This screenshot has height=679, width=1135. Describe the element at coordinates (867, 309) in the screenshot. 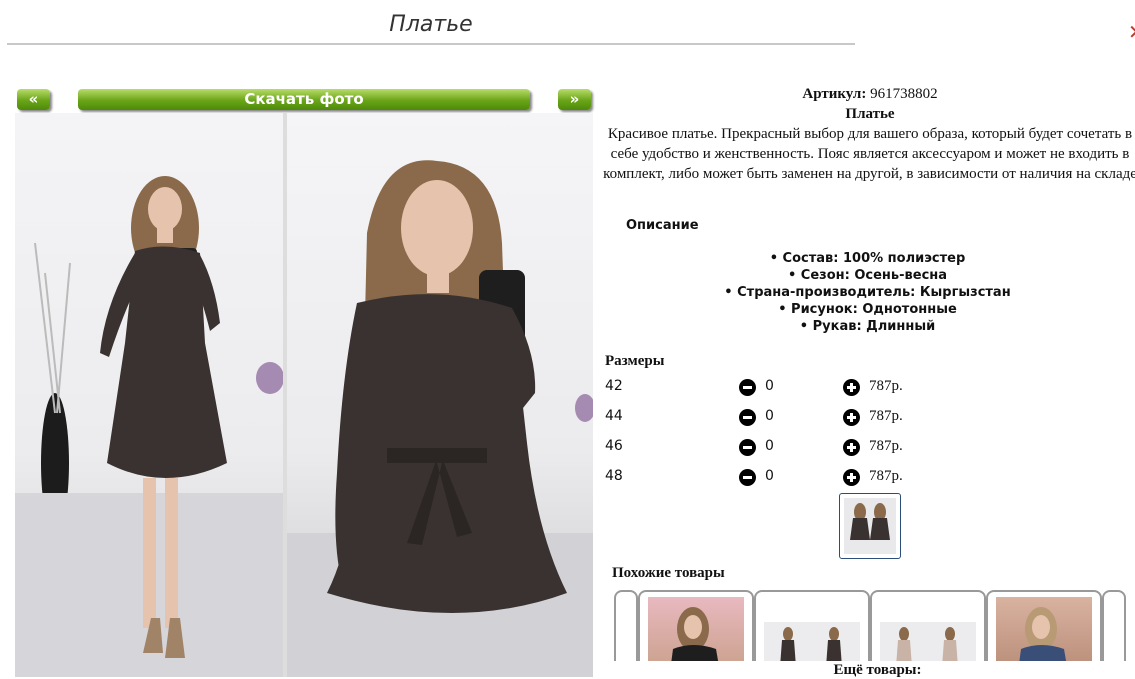

I see `spec-item: • Рисунок: Однотонные` at that location.